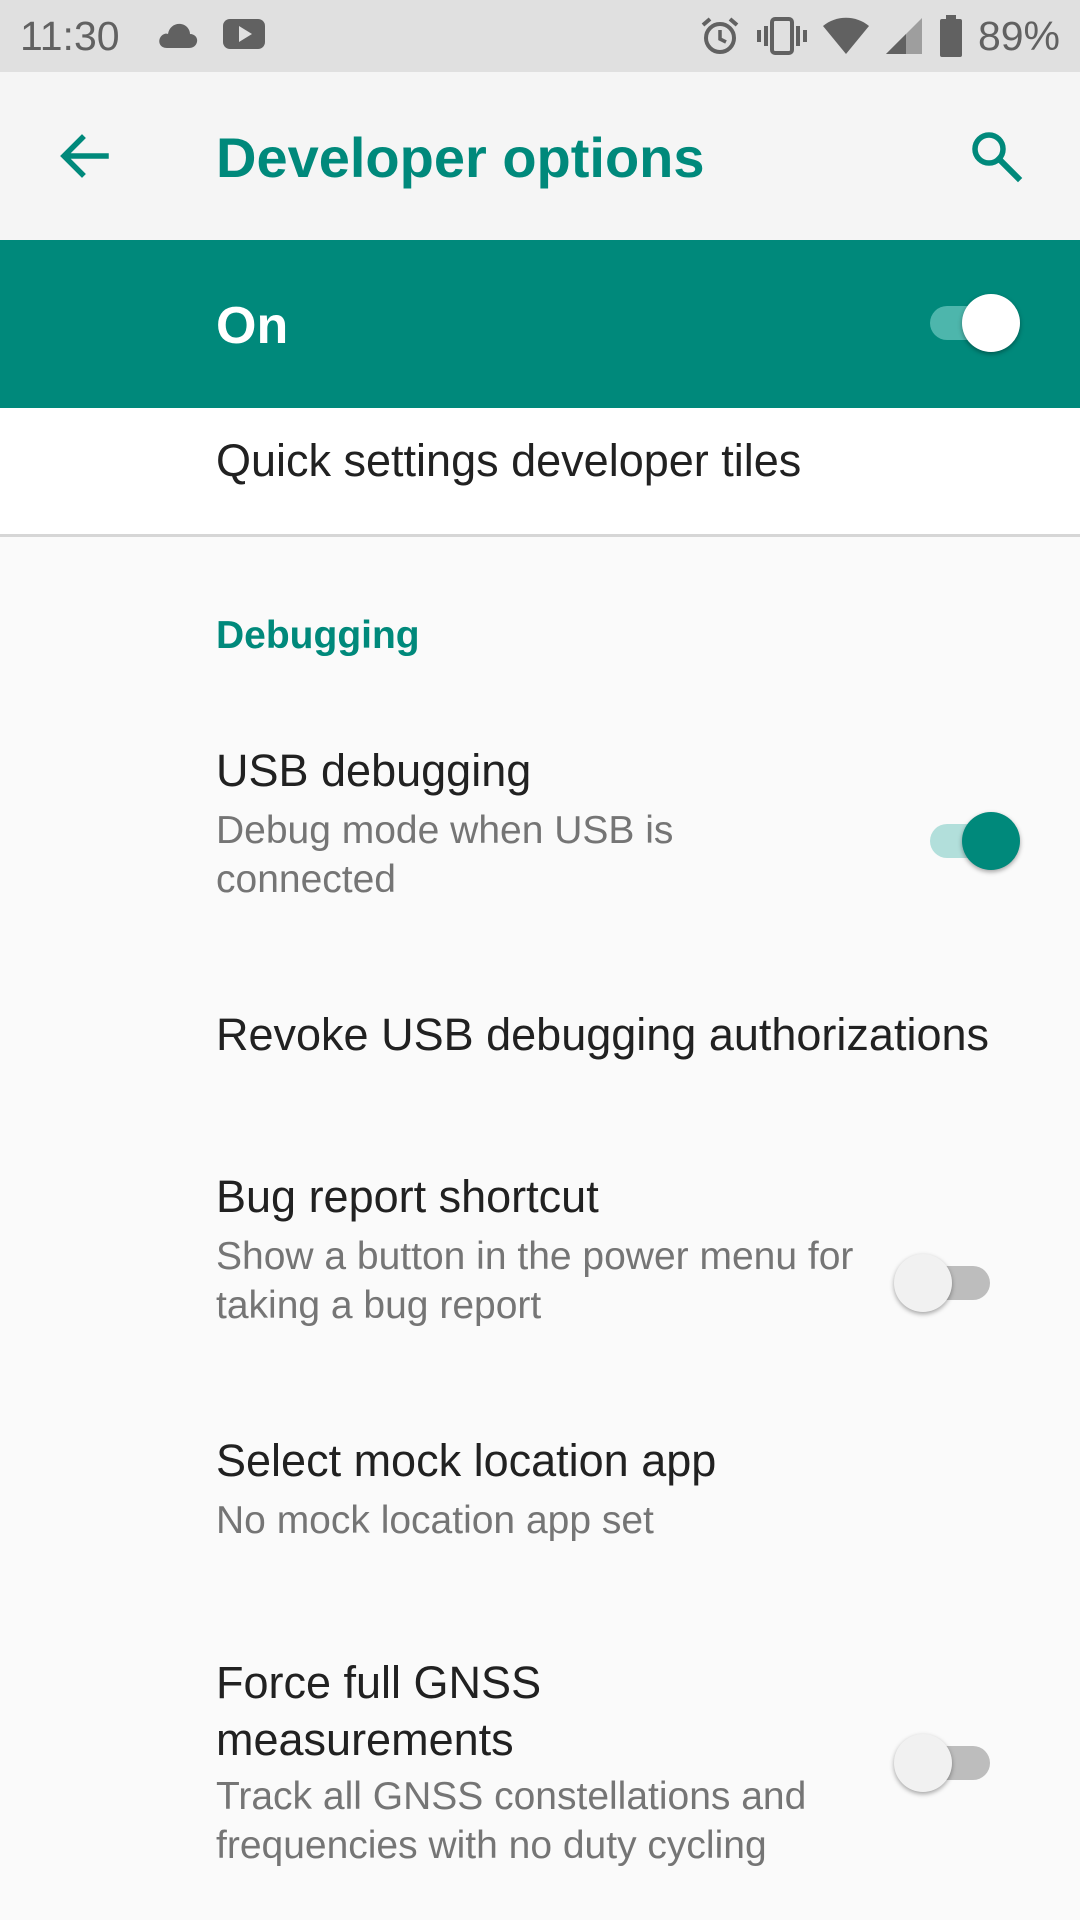  Describe the element at coordinates (879, 36) in the screenshot. I see `status-right-icons: 89%` at that location.